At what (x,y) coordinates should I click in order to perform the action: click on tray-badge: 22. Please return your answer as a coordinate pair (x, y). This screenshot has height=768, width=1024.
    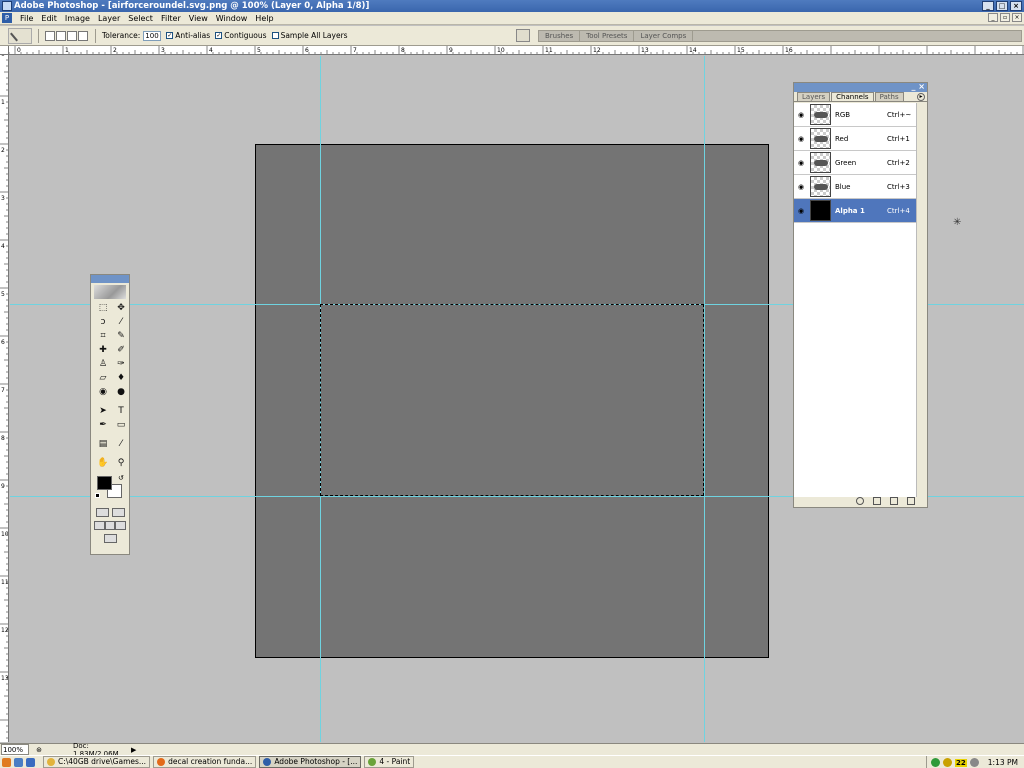
    Looking at the image, I should click on (961, 762).